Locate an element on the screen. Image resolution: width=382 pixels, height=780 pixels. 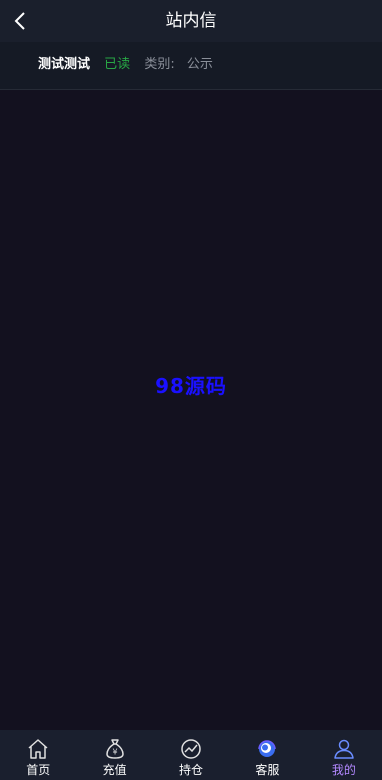
tab-support-label: 客服 is located at coordinates (267, 770).